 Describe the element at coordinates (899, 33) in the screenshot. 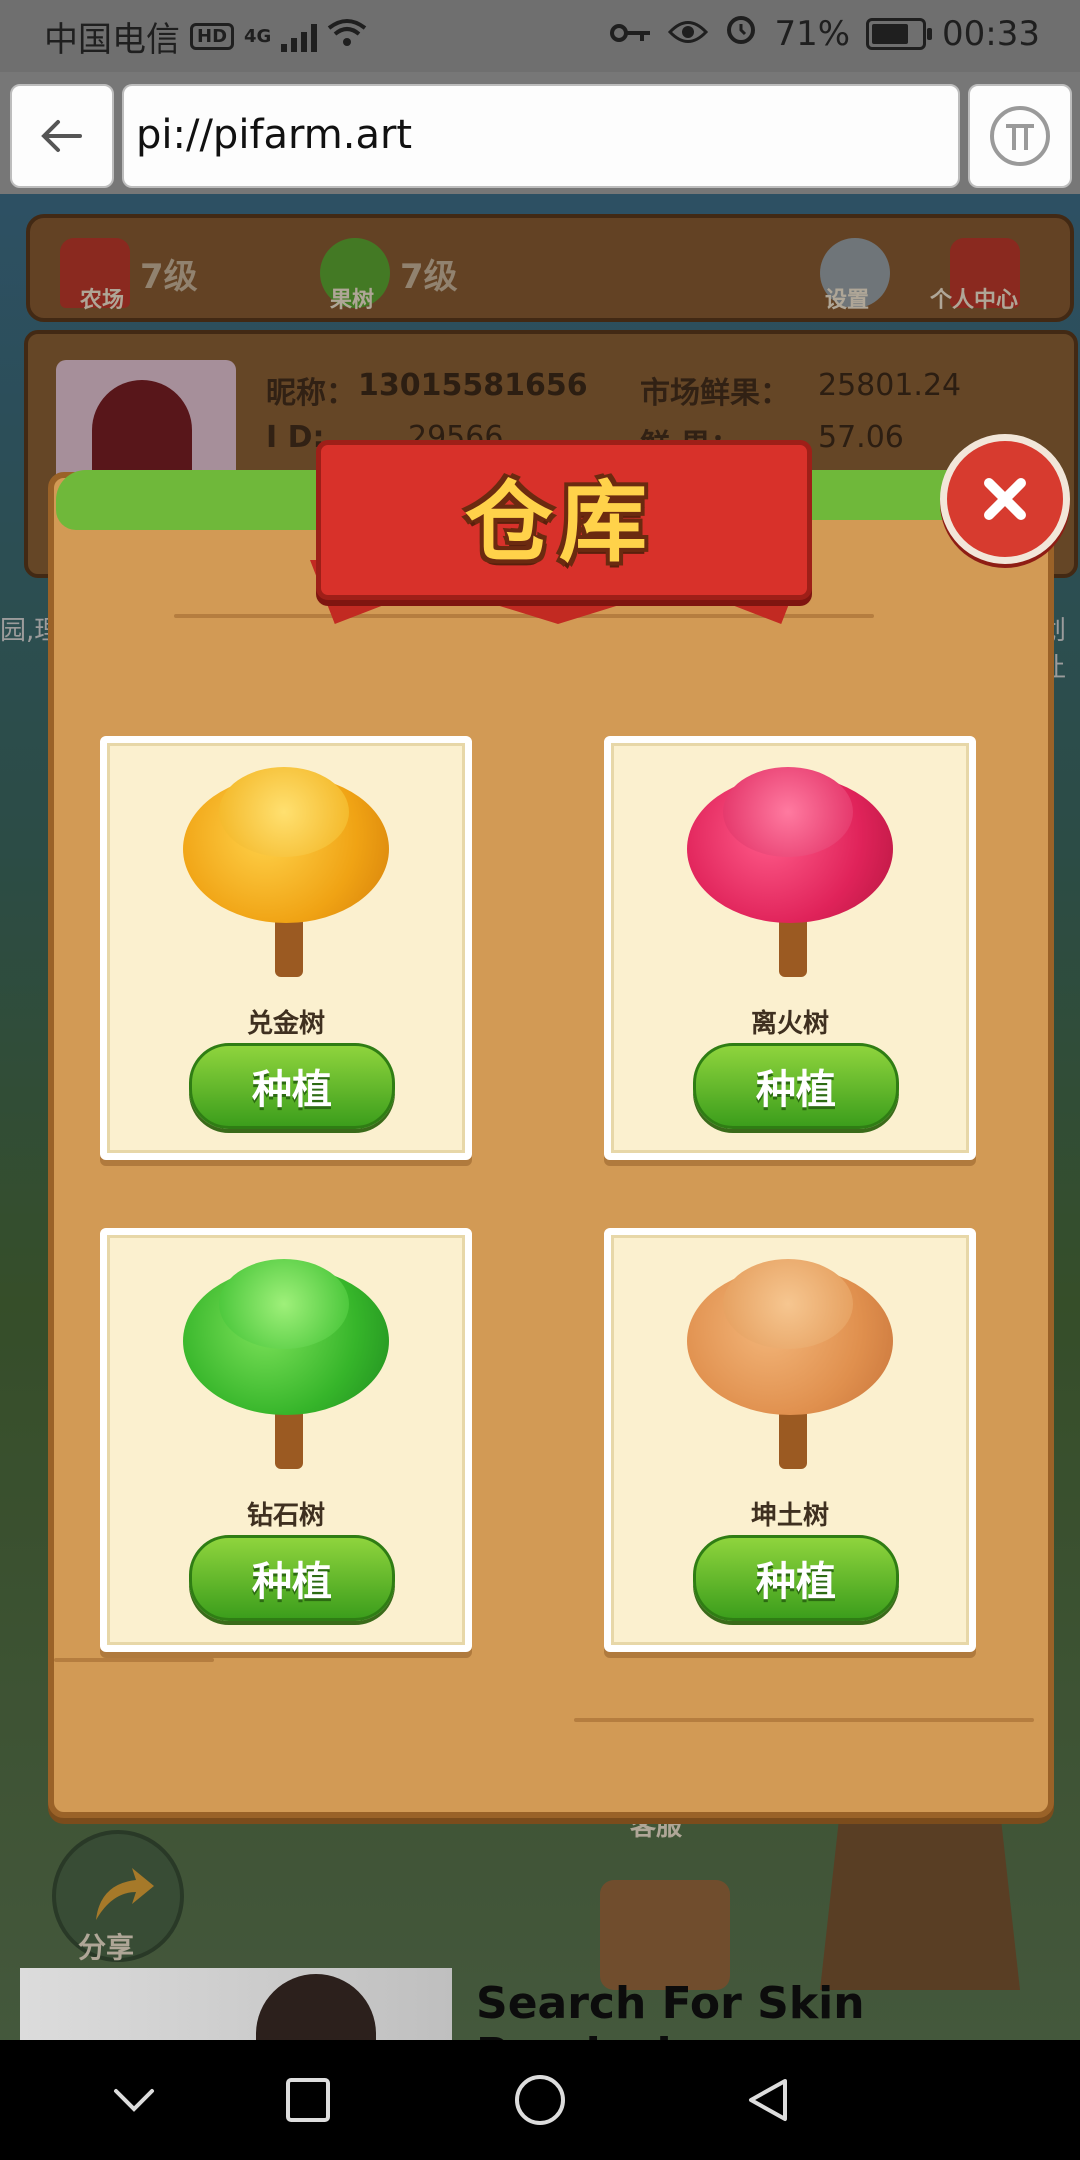

I see `battery-icon` at that location.